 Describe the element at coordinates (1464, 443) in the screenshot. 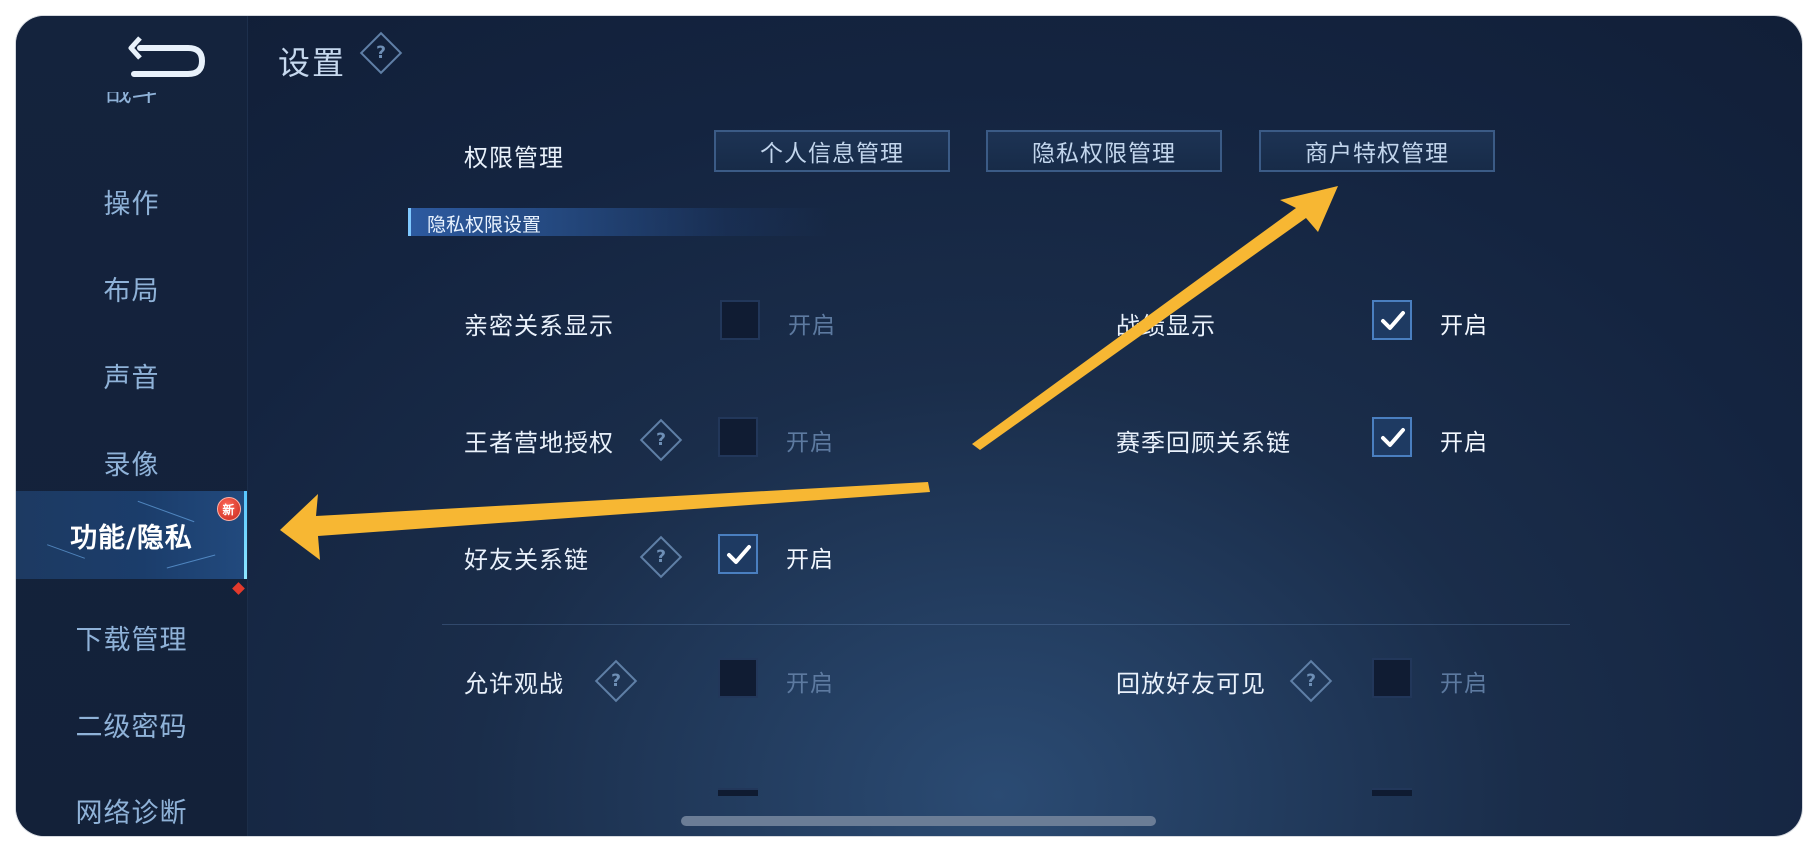

I see `season-review-state: 开启` at that location.